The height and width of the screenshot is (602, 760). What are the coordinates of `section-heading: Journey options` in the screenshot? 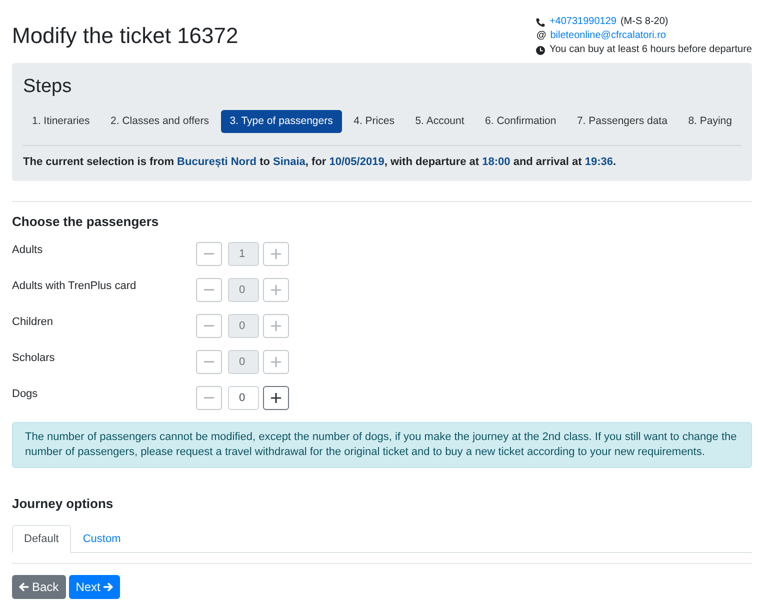 It's located at (63, 504).